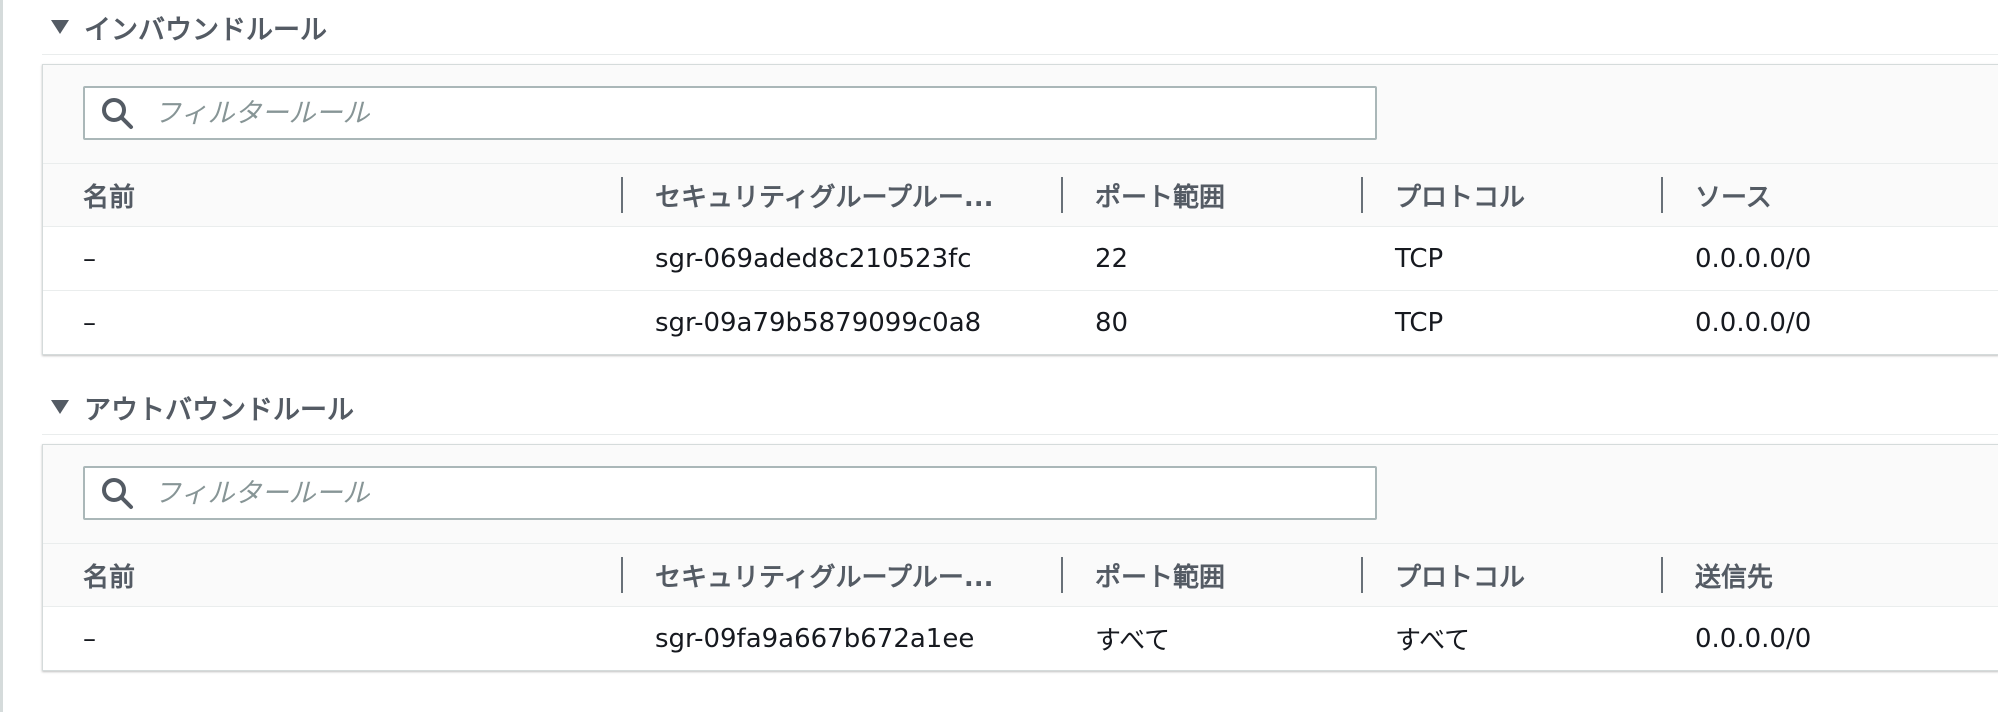 This screenshot has width=1998, height=712. I want to click on cell-rule-id: sgr-09a79b5879099c0a8, so click(818, 322).